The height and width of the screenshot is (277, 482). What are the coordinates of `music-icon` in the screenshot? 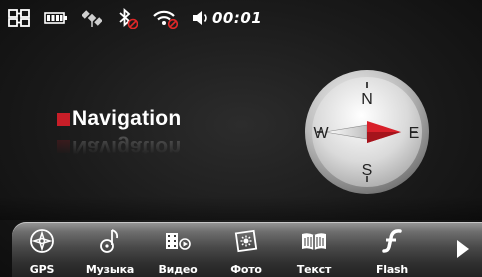 It's located at (110, 241).